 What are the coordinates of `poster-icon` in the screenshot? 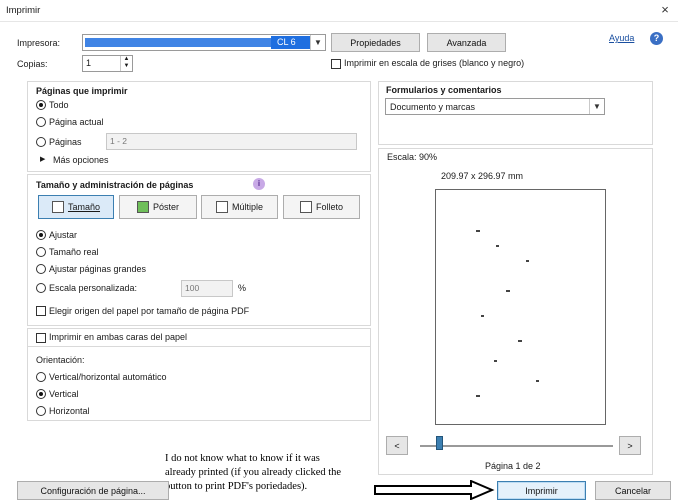 It's located at (142, 207).